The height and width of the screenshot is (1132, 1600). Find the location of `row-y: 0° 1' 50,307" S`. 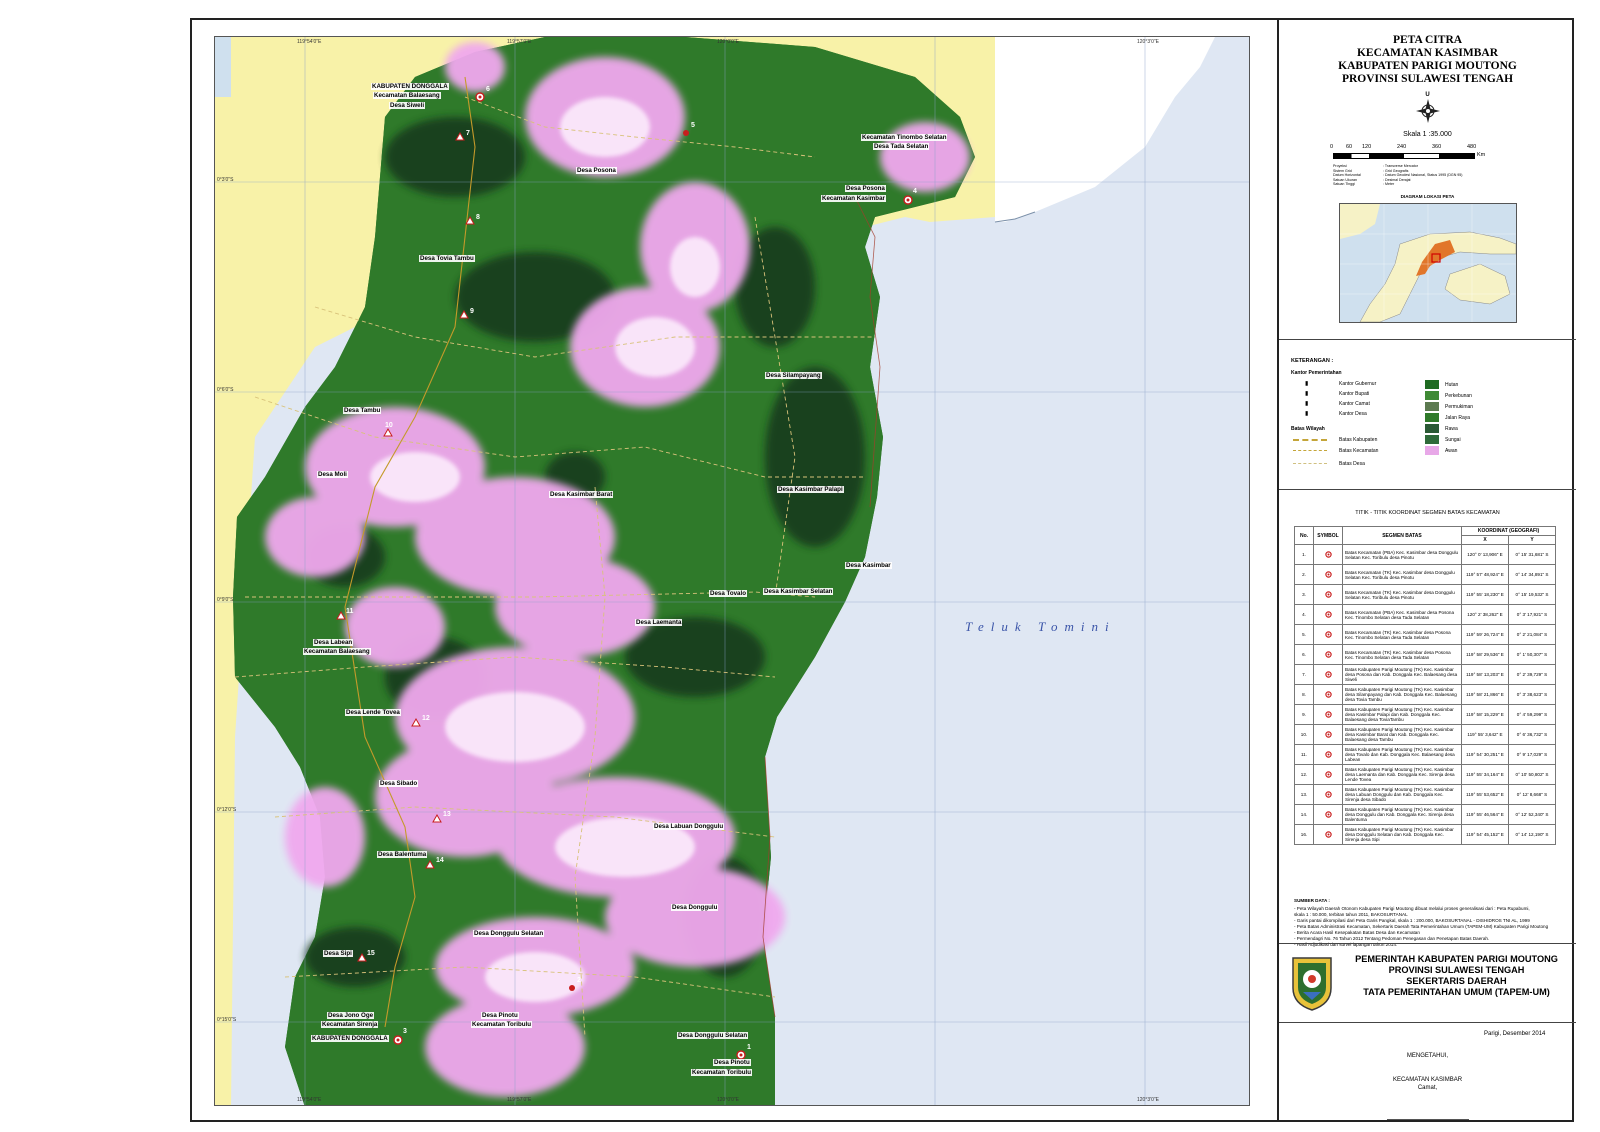

row-y: 0° 1' 50,307" S is located at coordinates (1532, 654).